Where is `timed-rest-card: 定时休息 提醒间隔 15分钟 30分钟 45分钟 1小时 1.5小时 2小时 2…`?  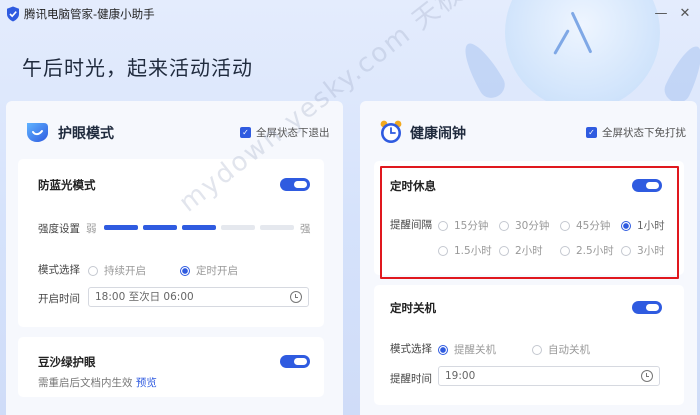 timed-rest-card: 定时休息 提醒间隔 15分钟 30分钟 45分钟 1小时 1.5小时 2小时 2… is located at coordinates (529, 218).